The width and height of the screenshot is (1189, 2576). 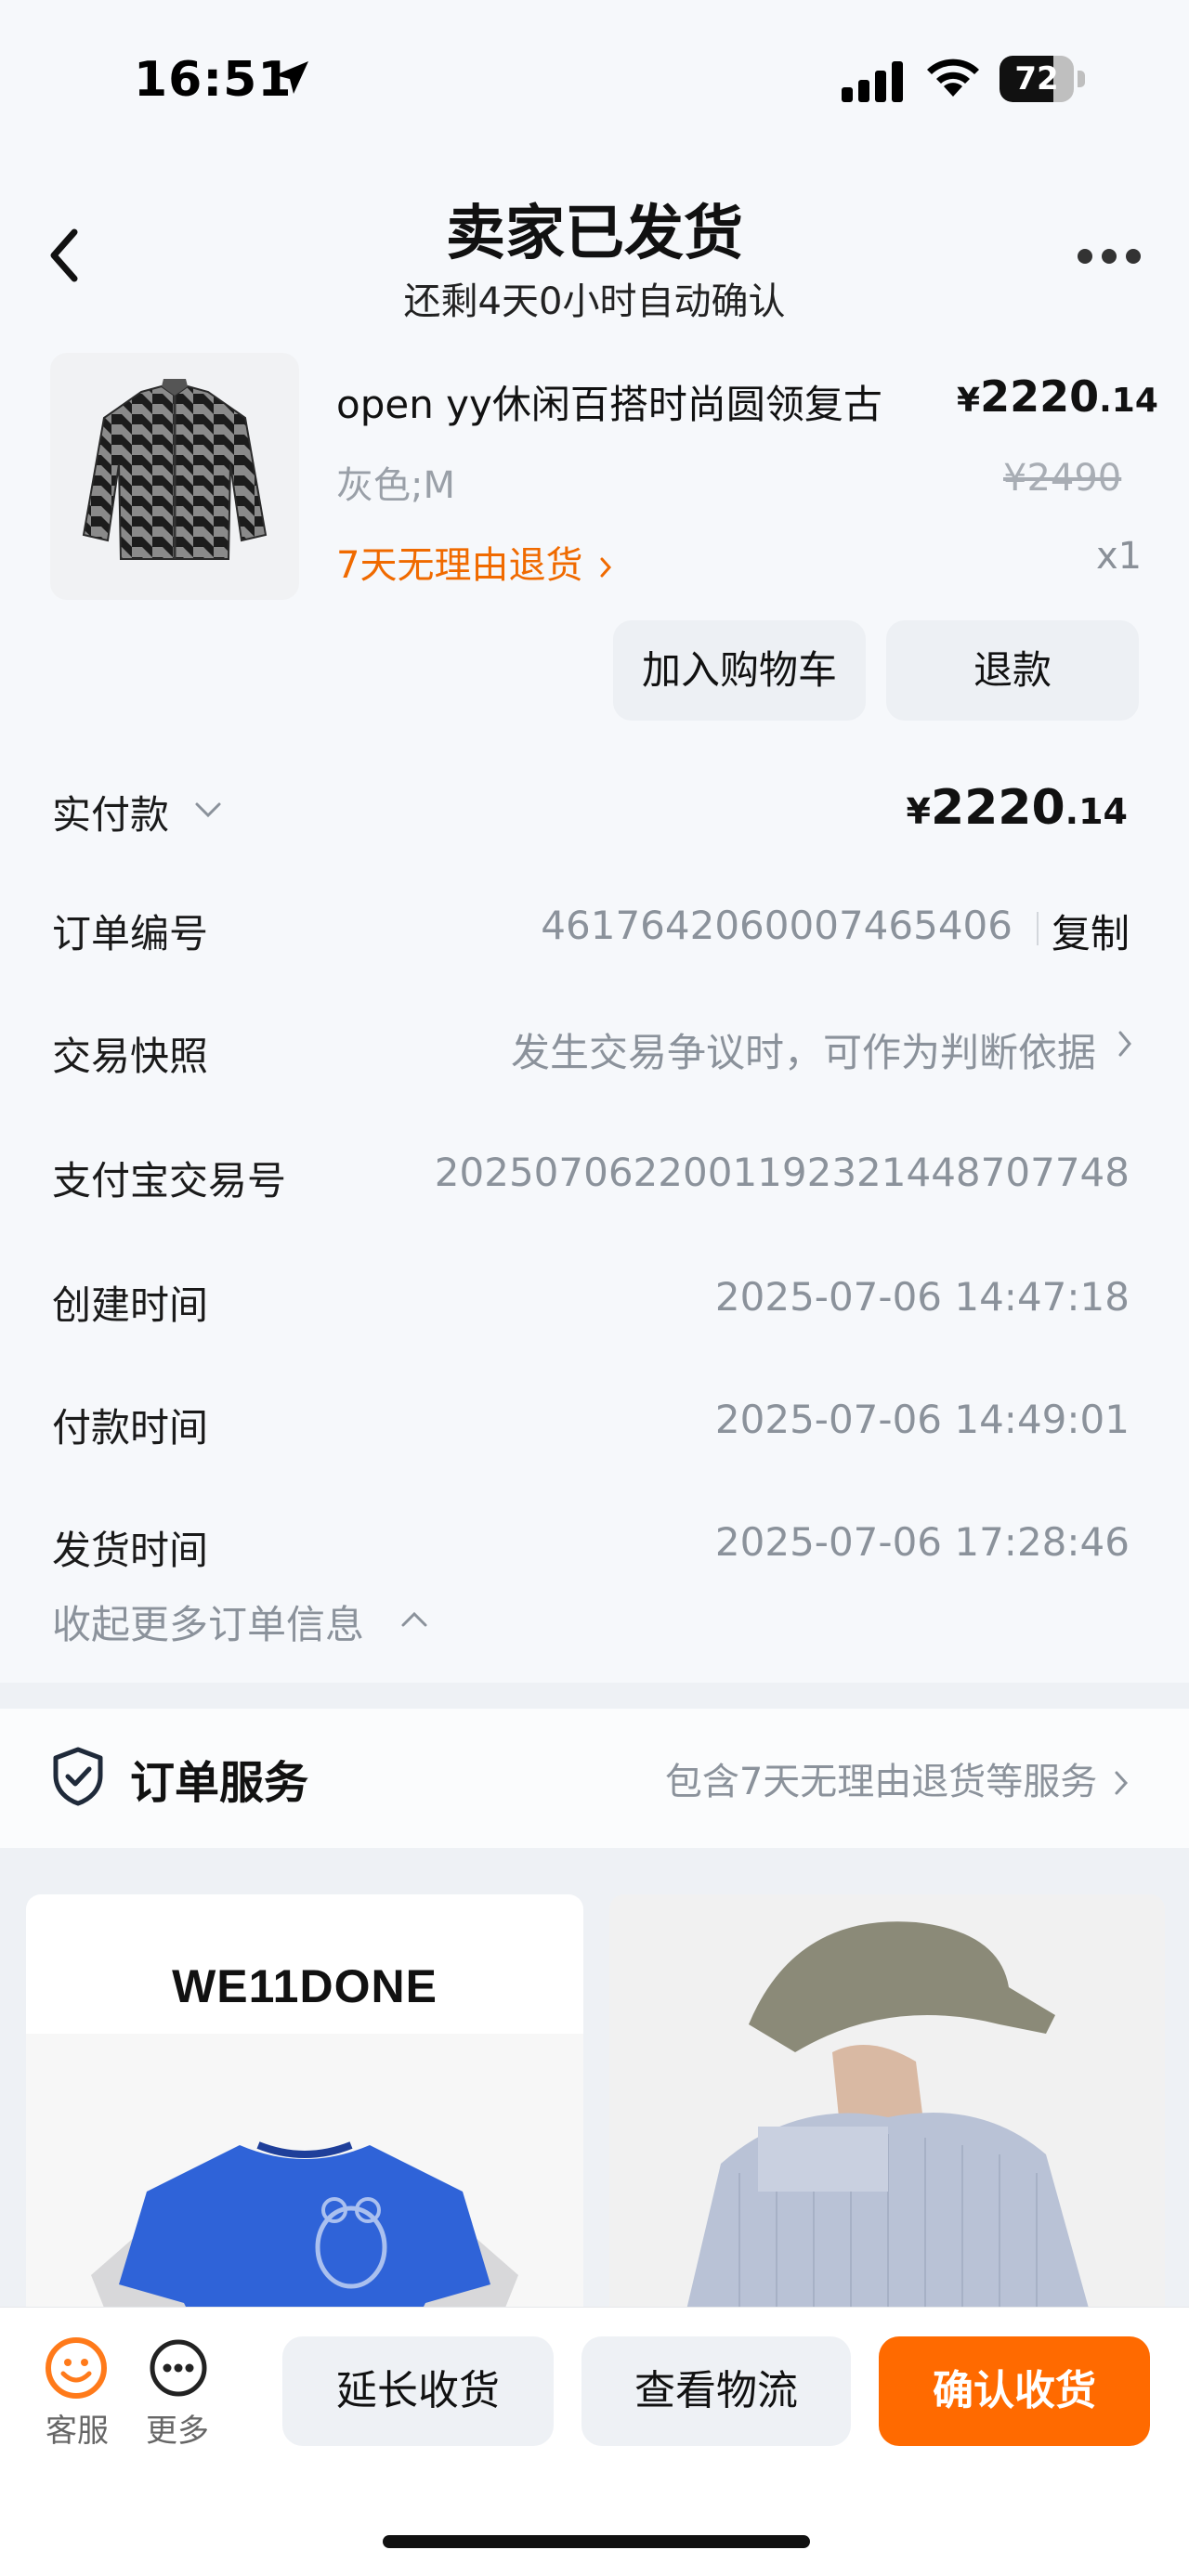 What do you see at coordinates (922, 1542) in the screenshot?
I see `shipped-time: 2025-07-06 17:28:46` at bounding box center [922, 1542].